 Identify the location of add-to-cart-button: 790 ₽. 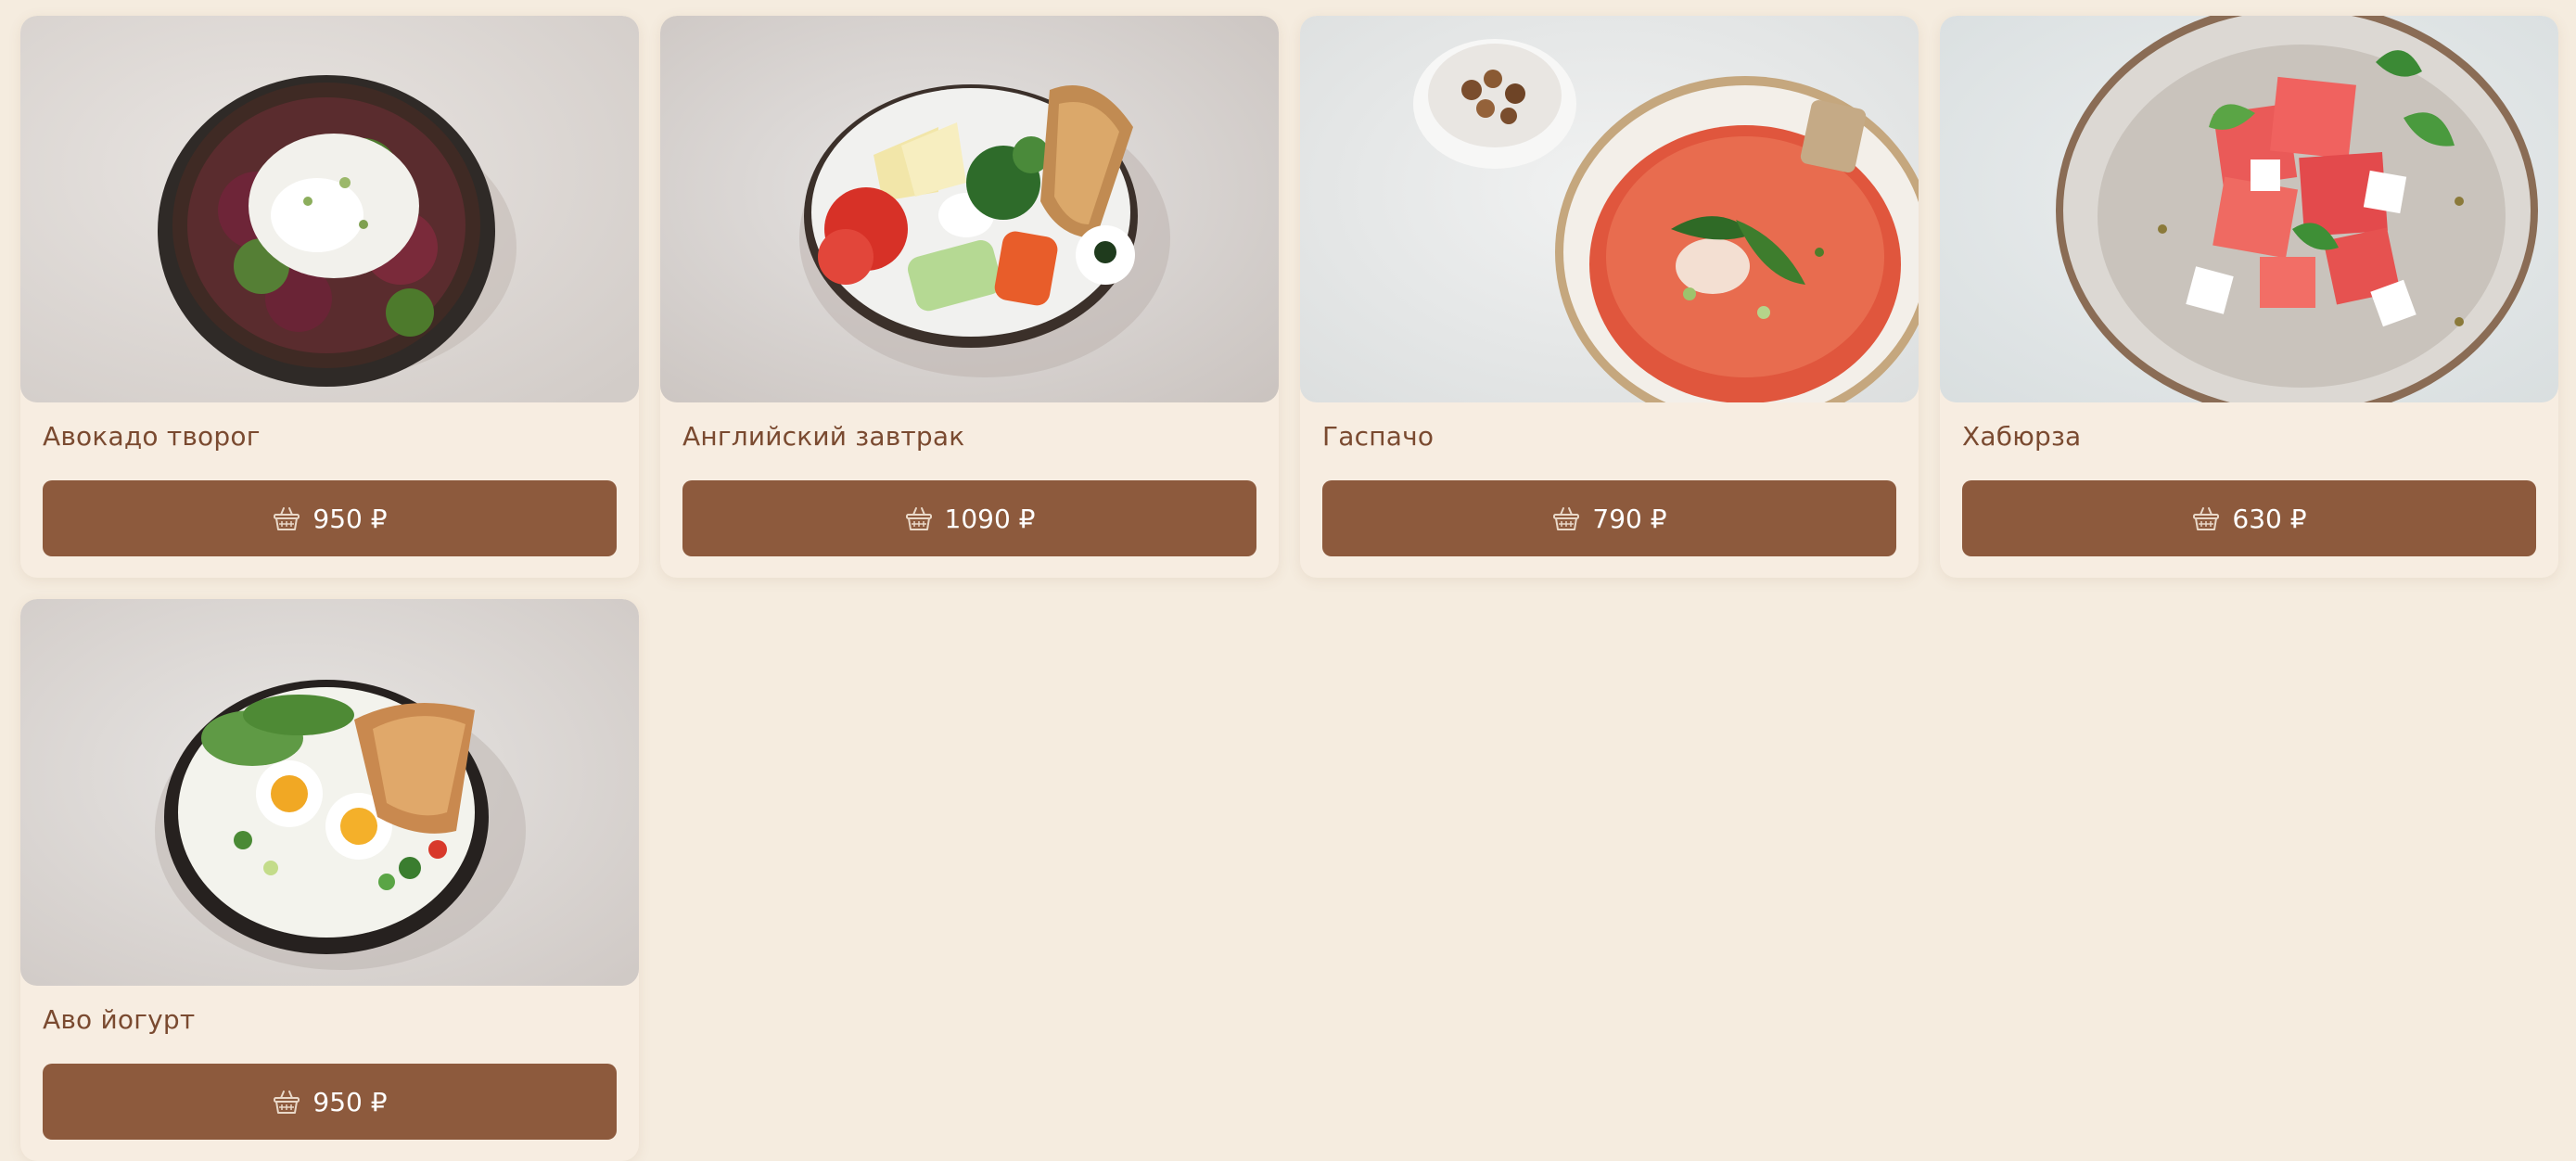
(1609, 518).